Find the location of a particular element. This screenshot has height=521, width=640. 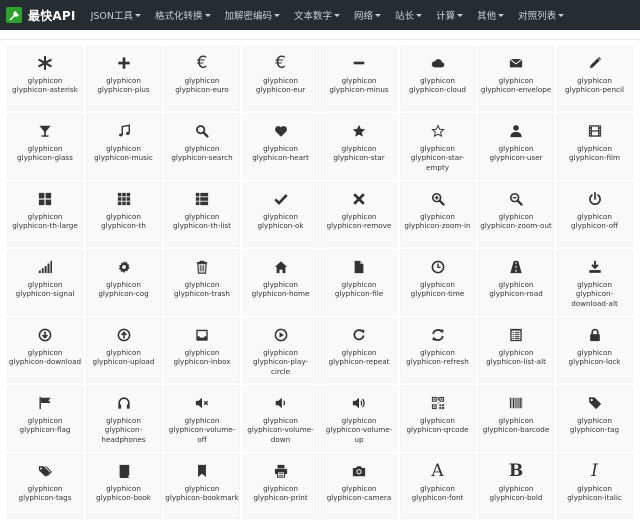

brand-title: 最快API is located at coordinates (52, 15).